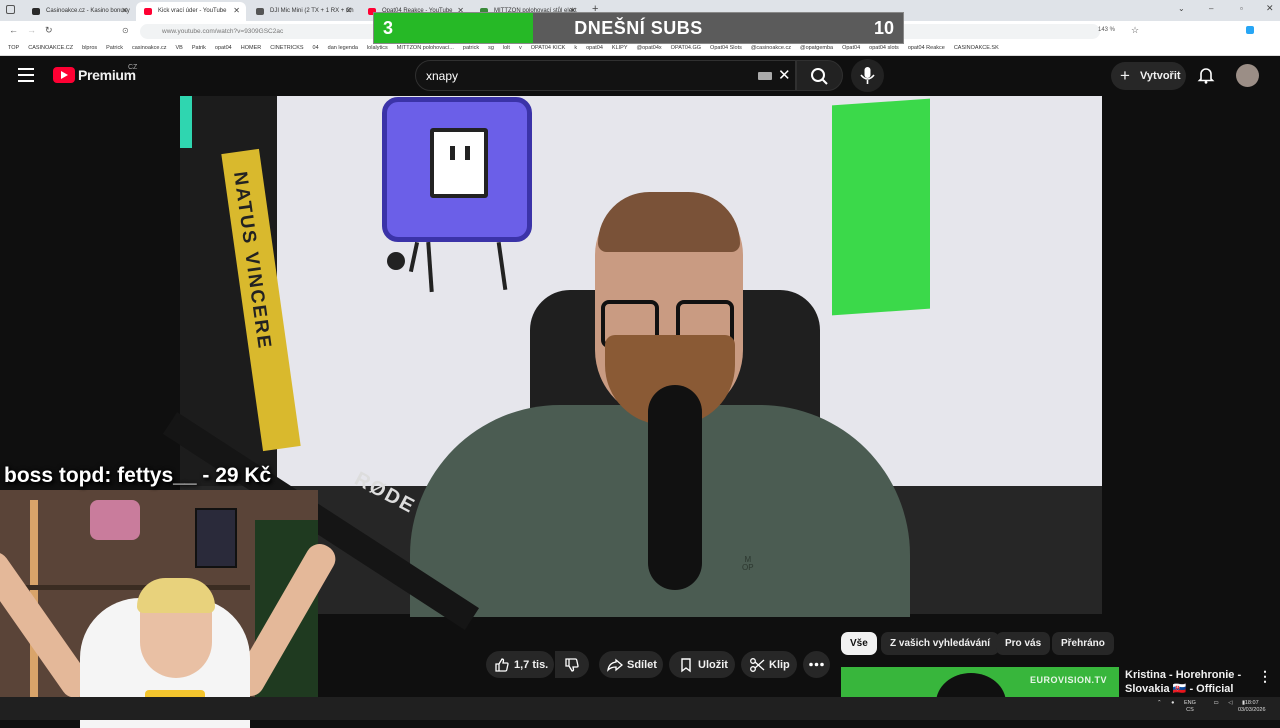 Image resolution: width=1280 pixels, height=728 pixels. I want to click on bookmark-item: @opat04x, so click(649, 48).